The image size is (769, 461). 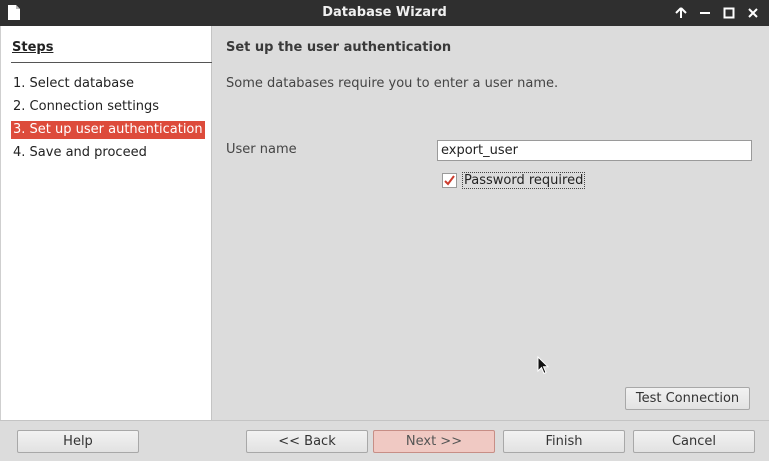 What do you see at coordinates (80, 153) in the screenshot?
I see `step-save-and-proceed: 4. Save and proceed` at bounding box center [80, 153].